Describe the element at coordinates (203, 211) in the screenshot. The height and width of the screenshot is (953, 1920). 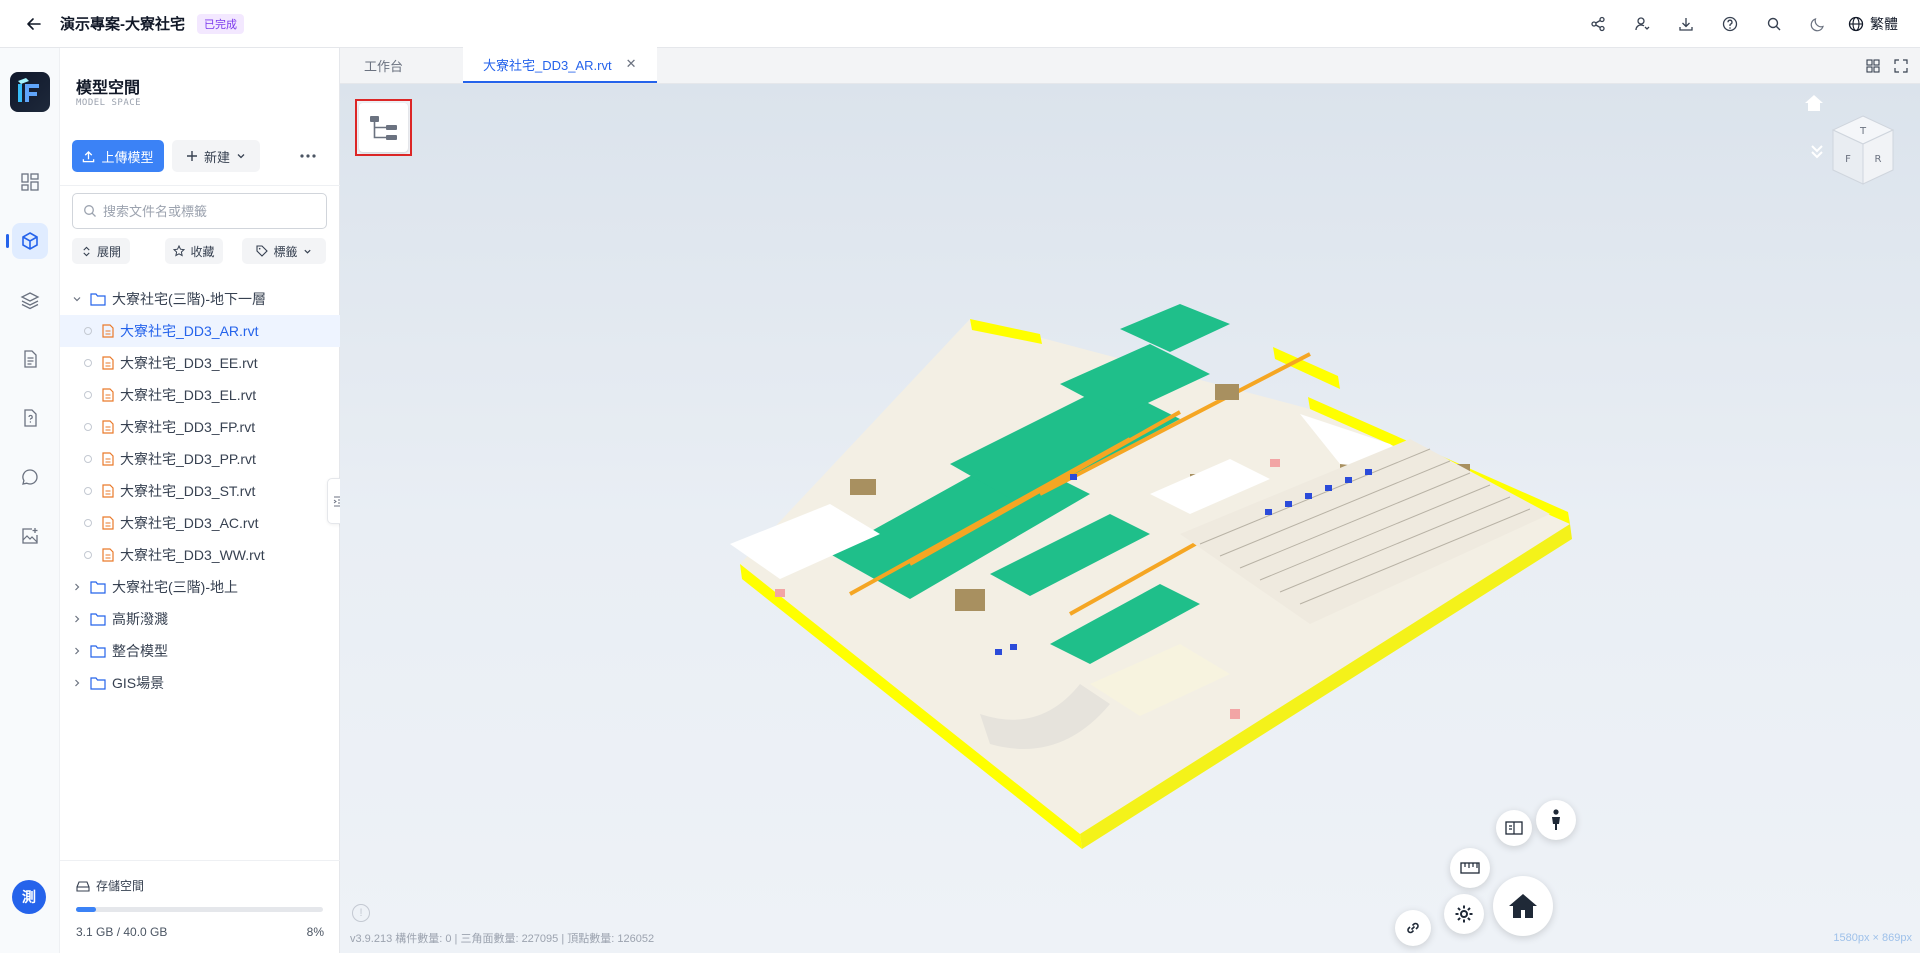
I see `search-input` at that location.